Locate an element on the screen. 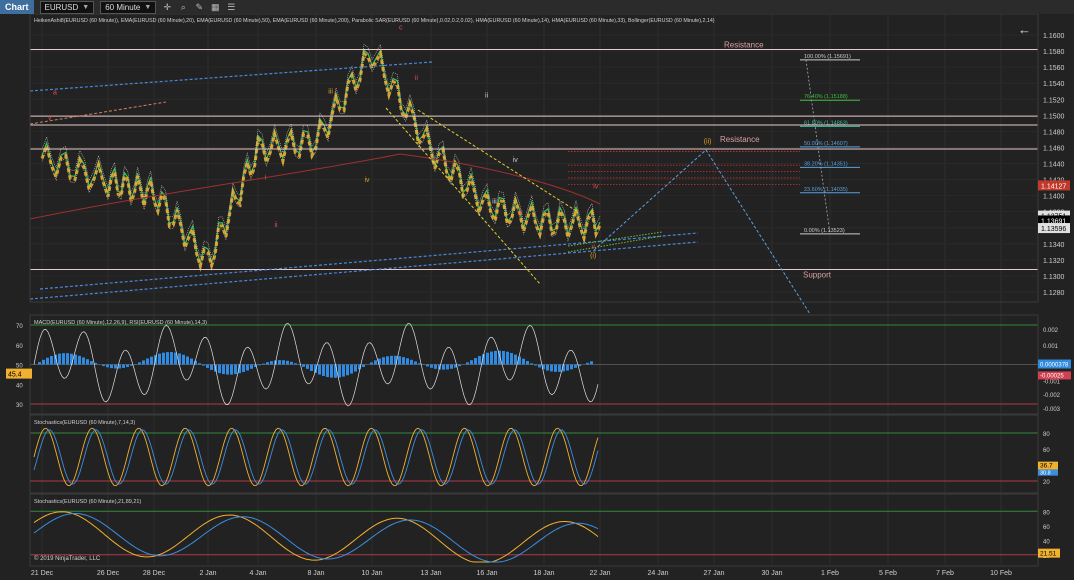  properties-icon: ☰ is located at coordinates (231, 7).